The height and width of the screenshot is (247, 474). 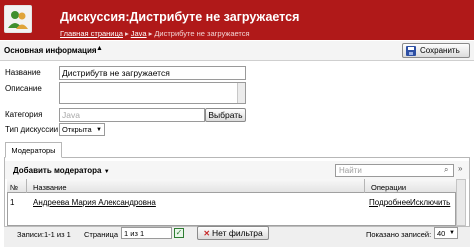 What do you see at coordinates (24, 114) in the screenshot?
I see `category-label: Категория` at bounding box center [24, 114].